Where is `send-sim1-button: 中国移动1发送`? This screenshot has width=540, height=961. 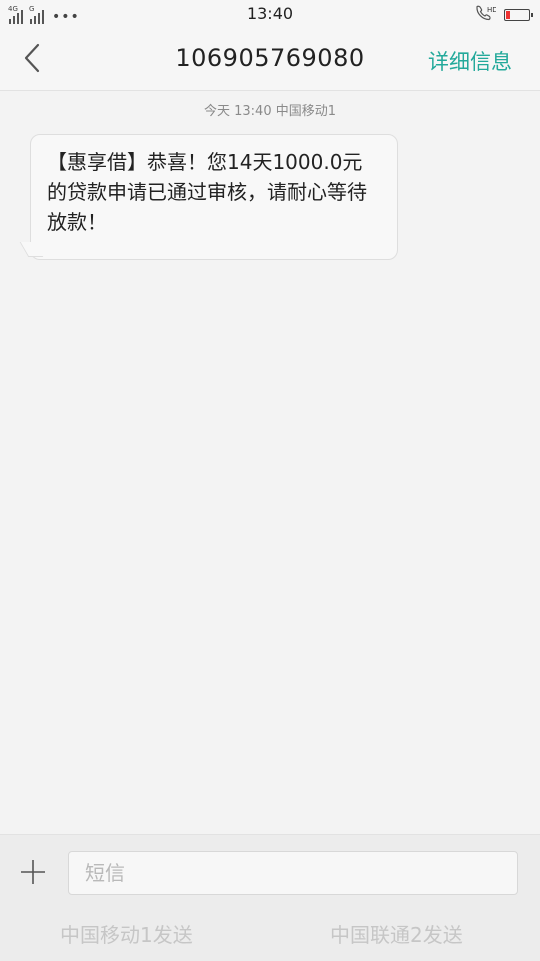 send-sim1-button: 中国移动1发送 is located at coordinates (126, 933).